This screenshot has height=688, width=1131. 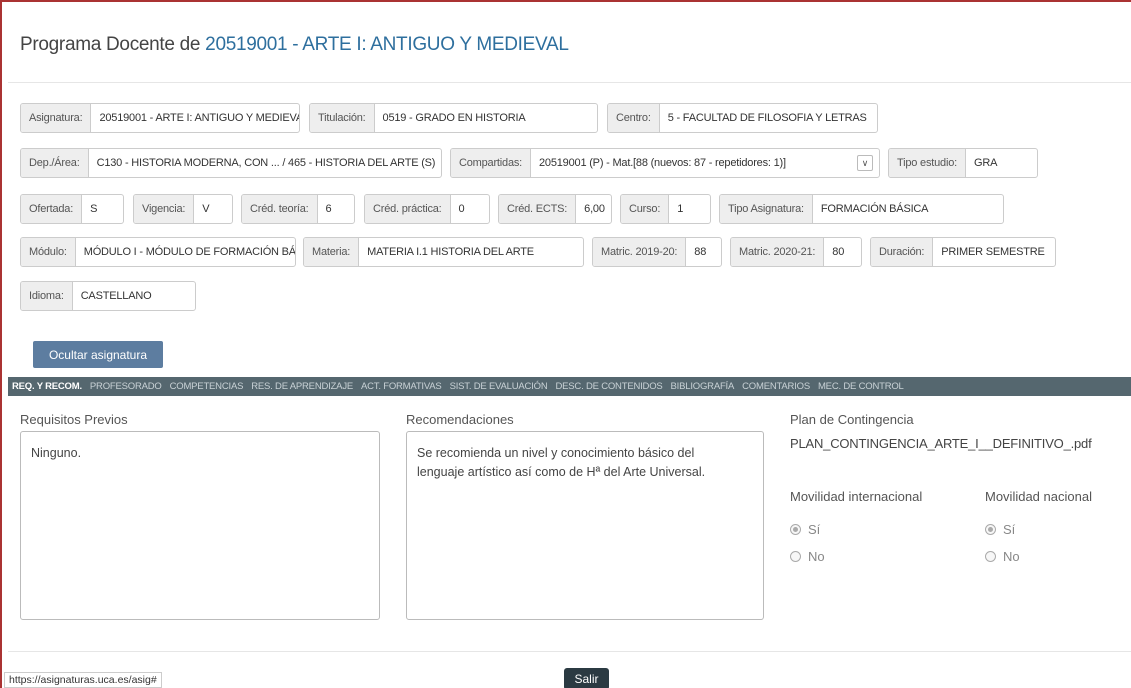 What do you see at coordinates (461, 209) in the screenshot?
I see `field-value: 0` at bounding box center [461, 209].